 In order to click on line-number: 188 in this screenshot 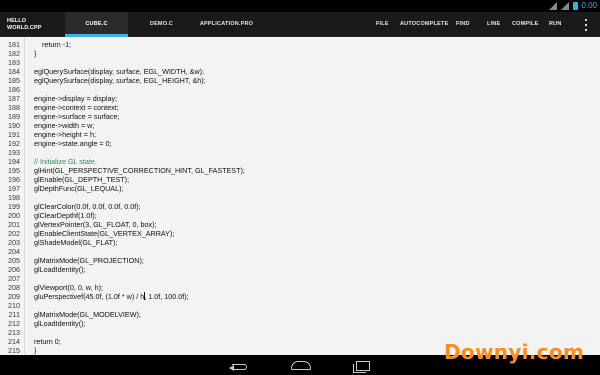, I will do `click(14, 107)`.